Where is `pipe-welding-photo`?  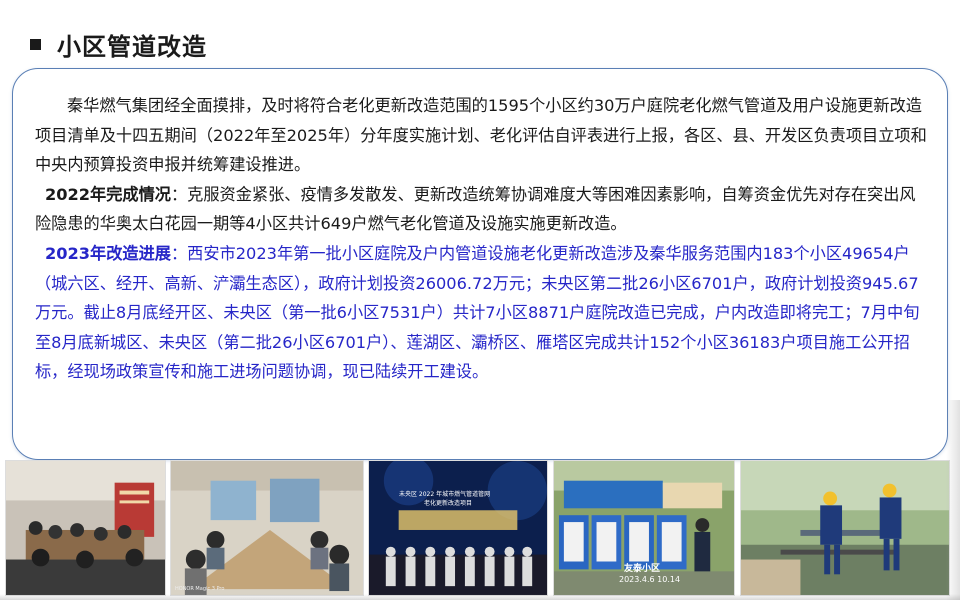 pipe-welding-photo is located at coordinates (845, 528).